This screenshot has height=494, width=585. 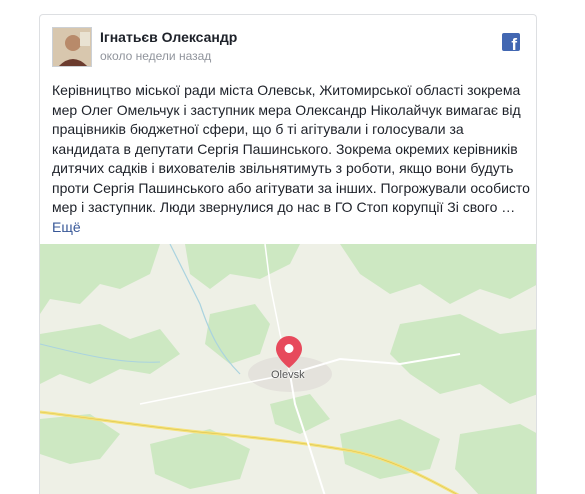 I want to click on facebook-icon: f, so click(x=511, y=43).